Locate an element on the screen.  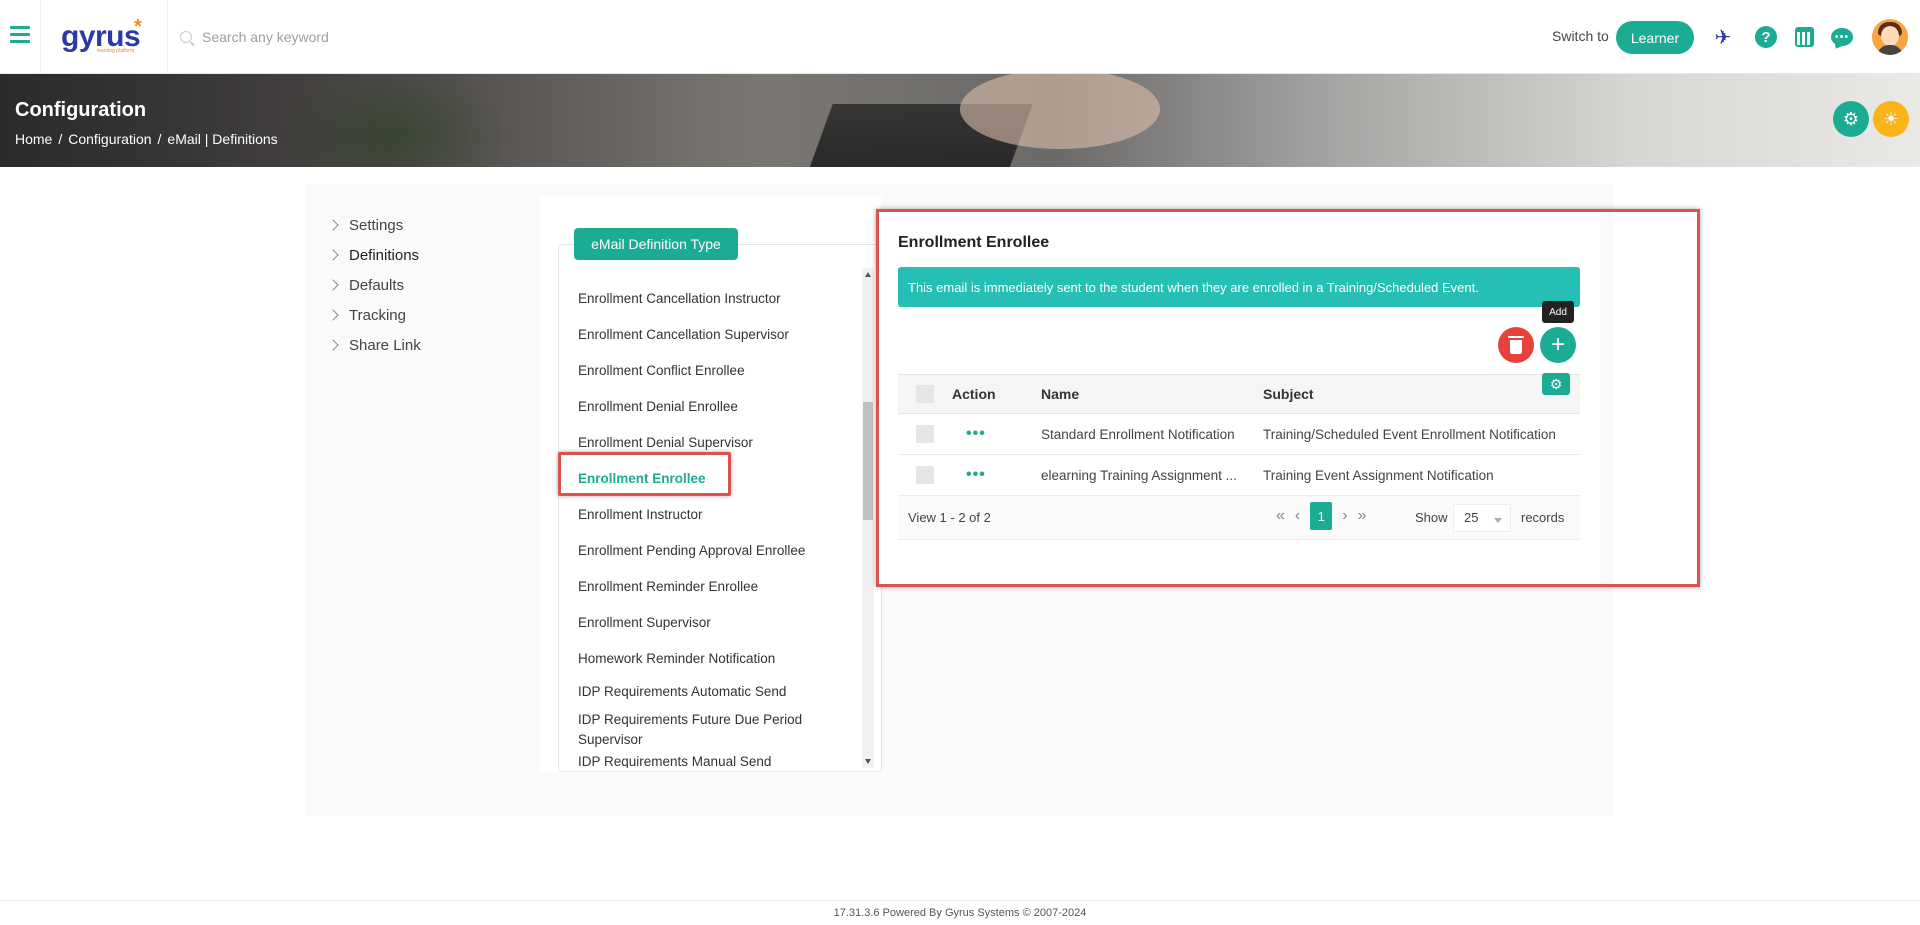
current-page-button: 1 is located at coordinates (1321, 516).